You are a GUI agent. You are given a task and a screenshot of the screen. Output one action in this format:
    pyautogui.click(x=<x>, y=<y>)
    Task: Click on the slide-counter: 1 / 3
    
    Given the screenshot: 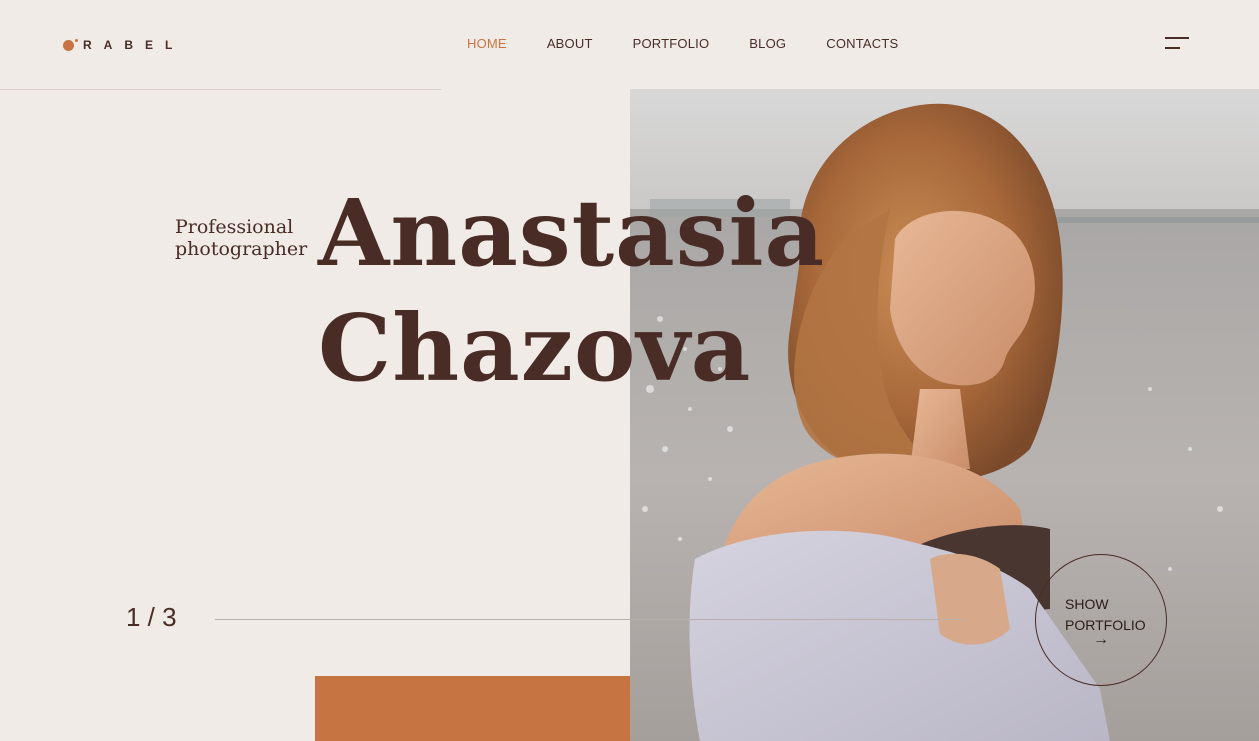 What is the action you would take?
    pyautogui.click(x=151, y=617)
    